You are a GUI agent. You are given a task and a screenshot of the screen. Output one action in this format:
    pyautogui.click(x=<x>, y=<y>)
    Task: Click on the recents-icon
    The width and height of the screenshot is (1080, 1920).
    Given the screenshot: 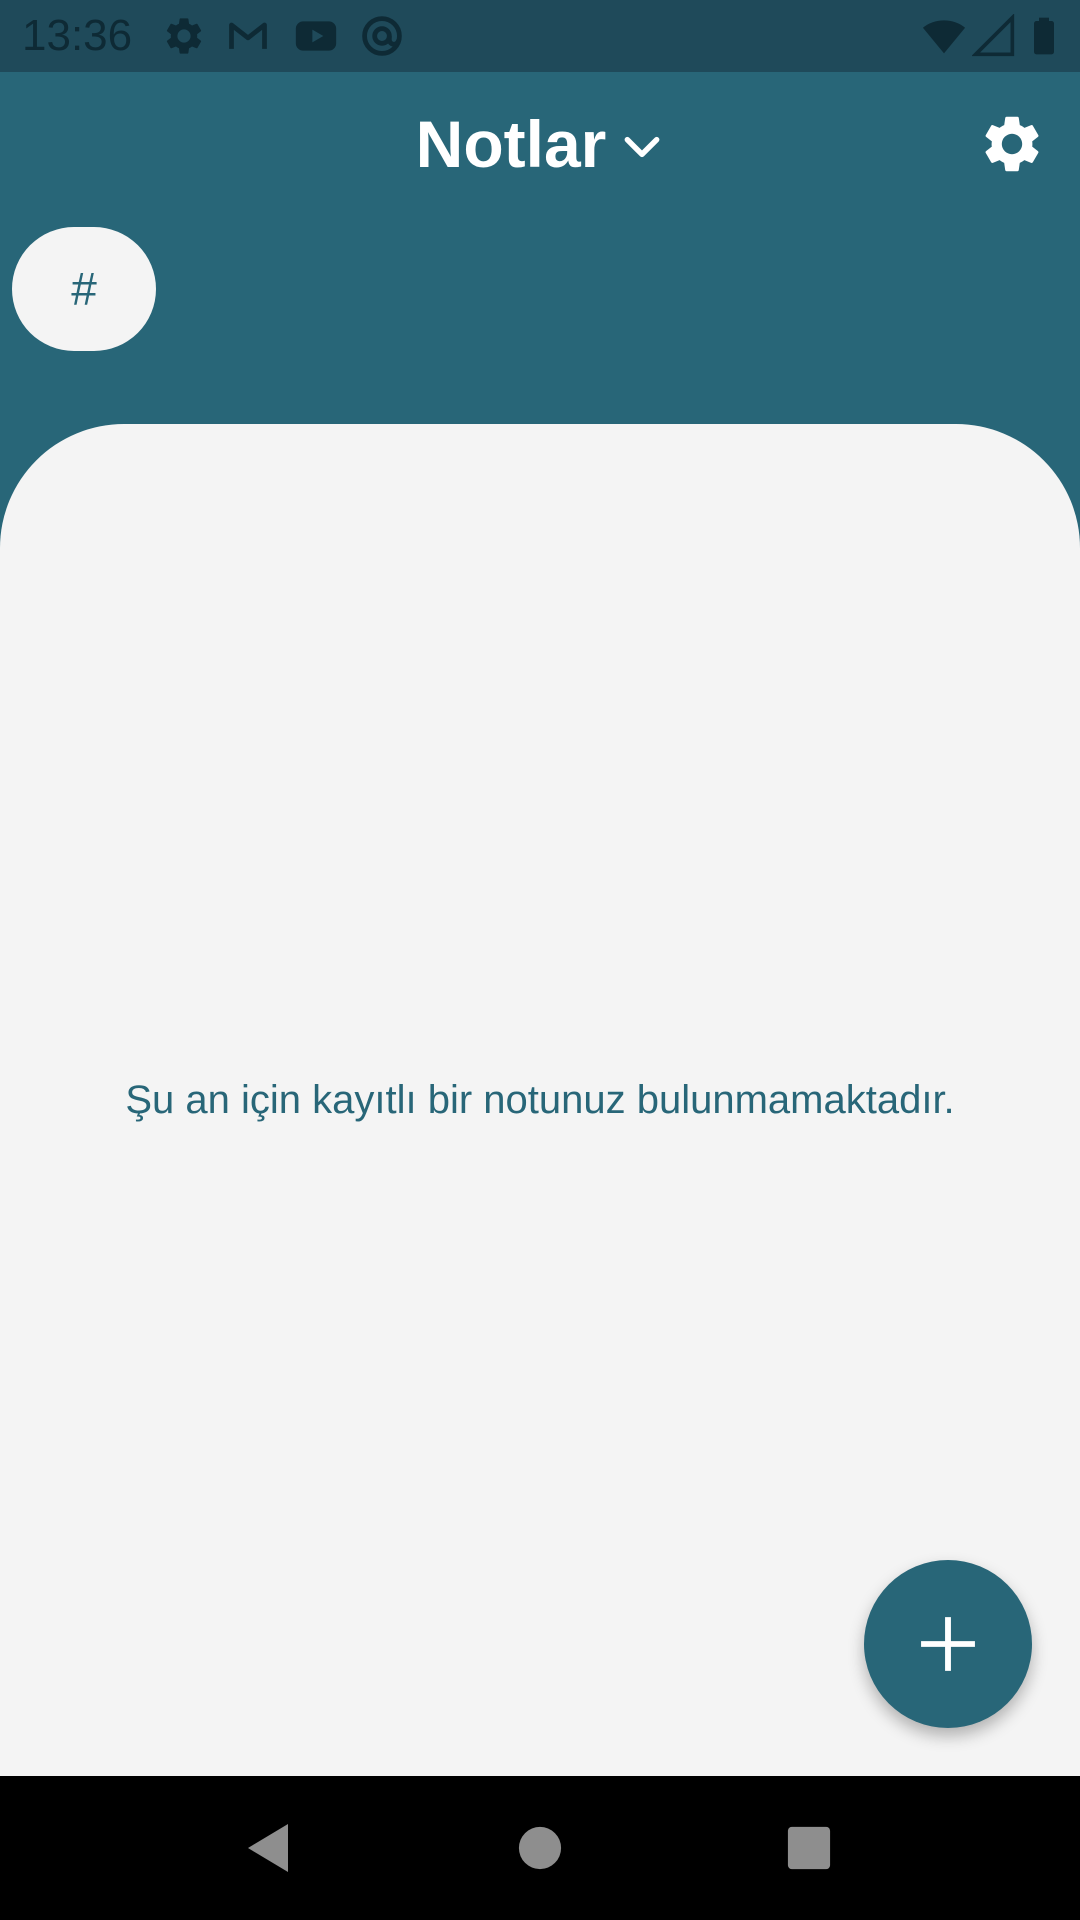 What is the action you would take?
    pyautogui.click(x=809, y=1848)
    